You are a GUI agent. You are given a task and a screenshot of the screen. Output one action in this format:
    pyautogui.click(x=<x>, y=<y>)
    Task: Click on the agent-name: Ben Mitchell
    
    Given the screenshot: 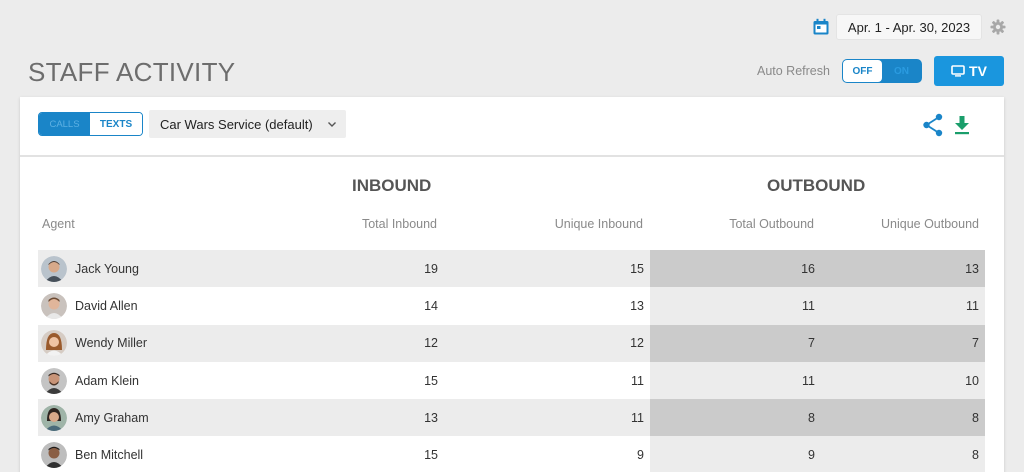 What is the action you would take?
    pyautogui.click(x=109, y=455)
    